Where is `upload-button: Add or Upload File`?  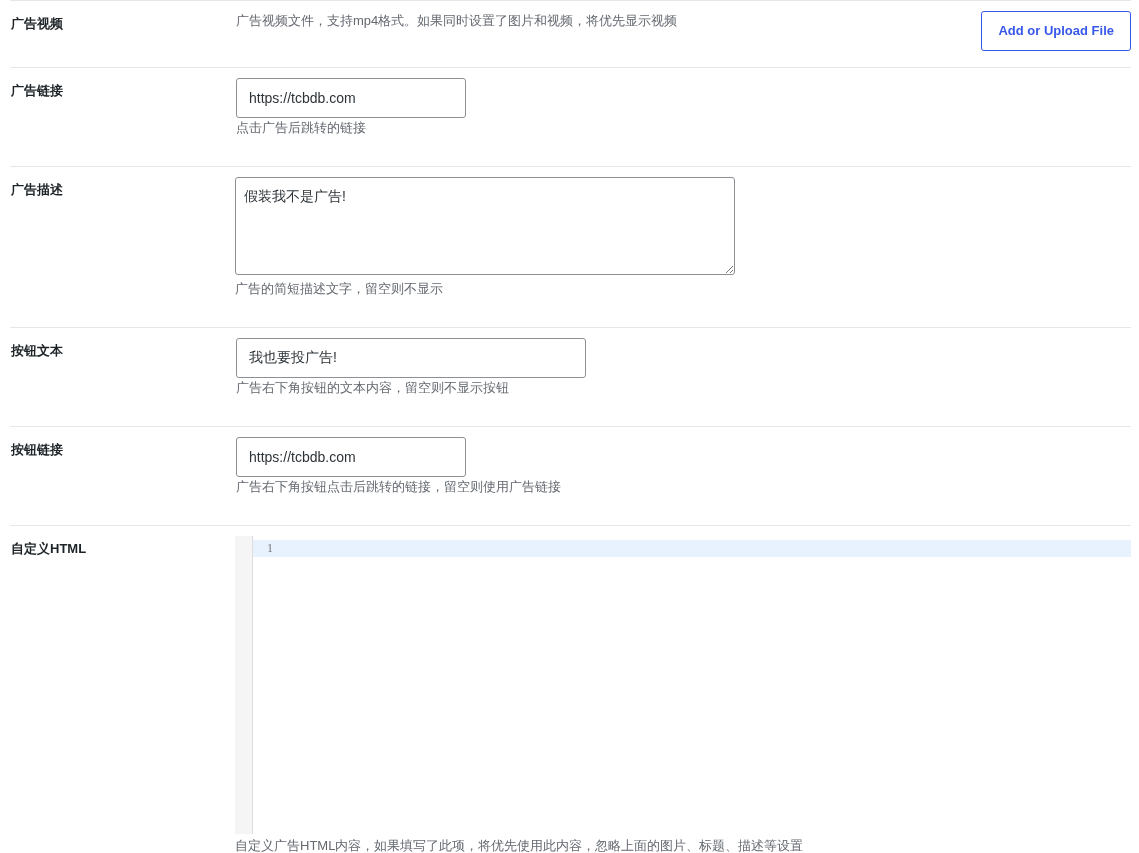 upload-button: Add or Upload File is located at coordinates (1056, 31).